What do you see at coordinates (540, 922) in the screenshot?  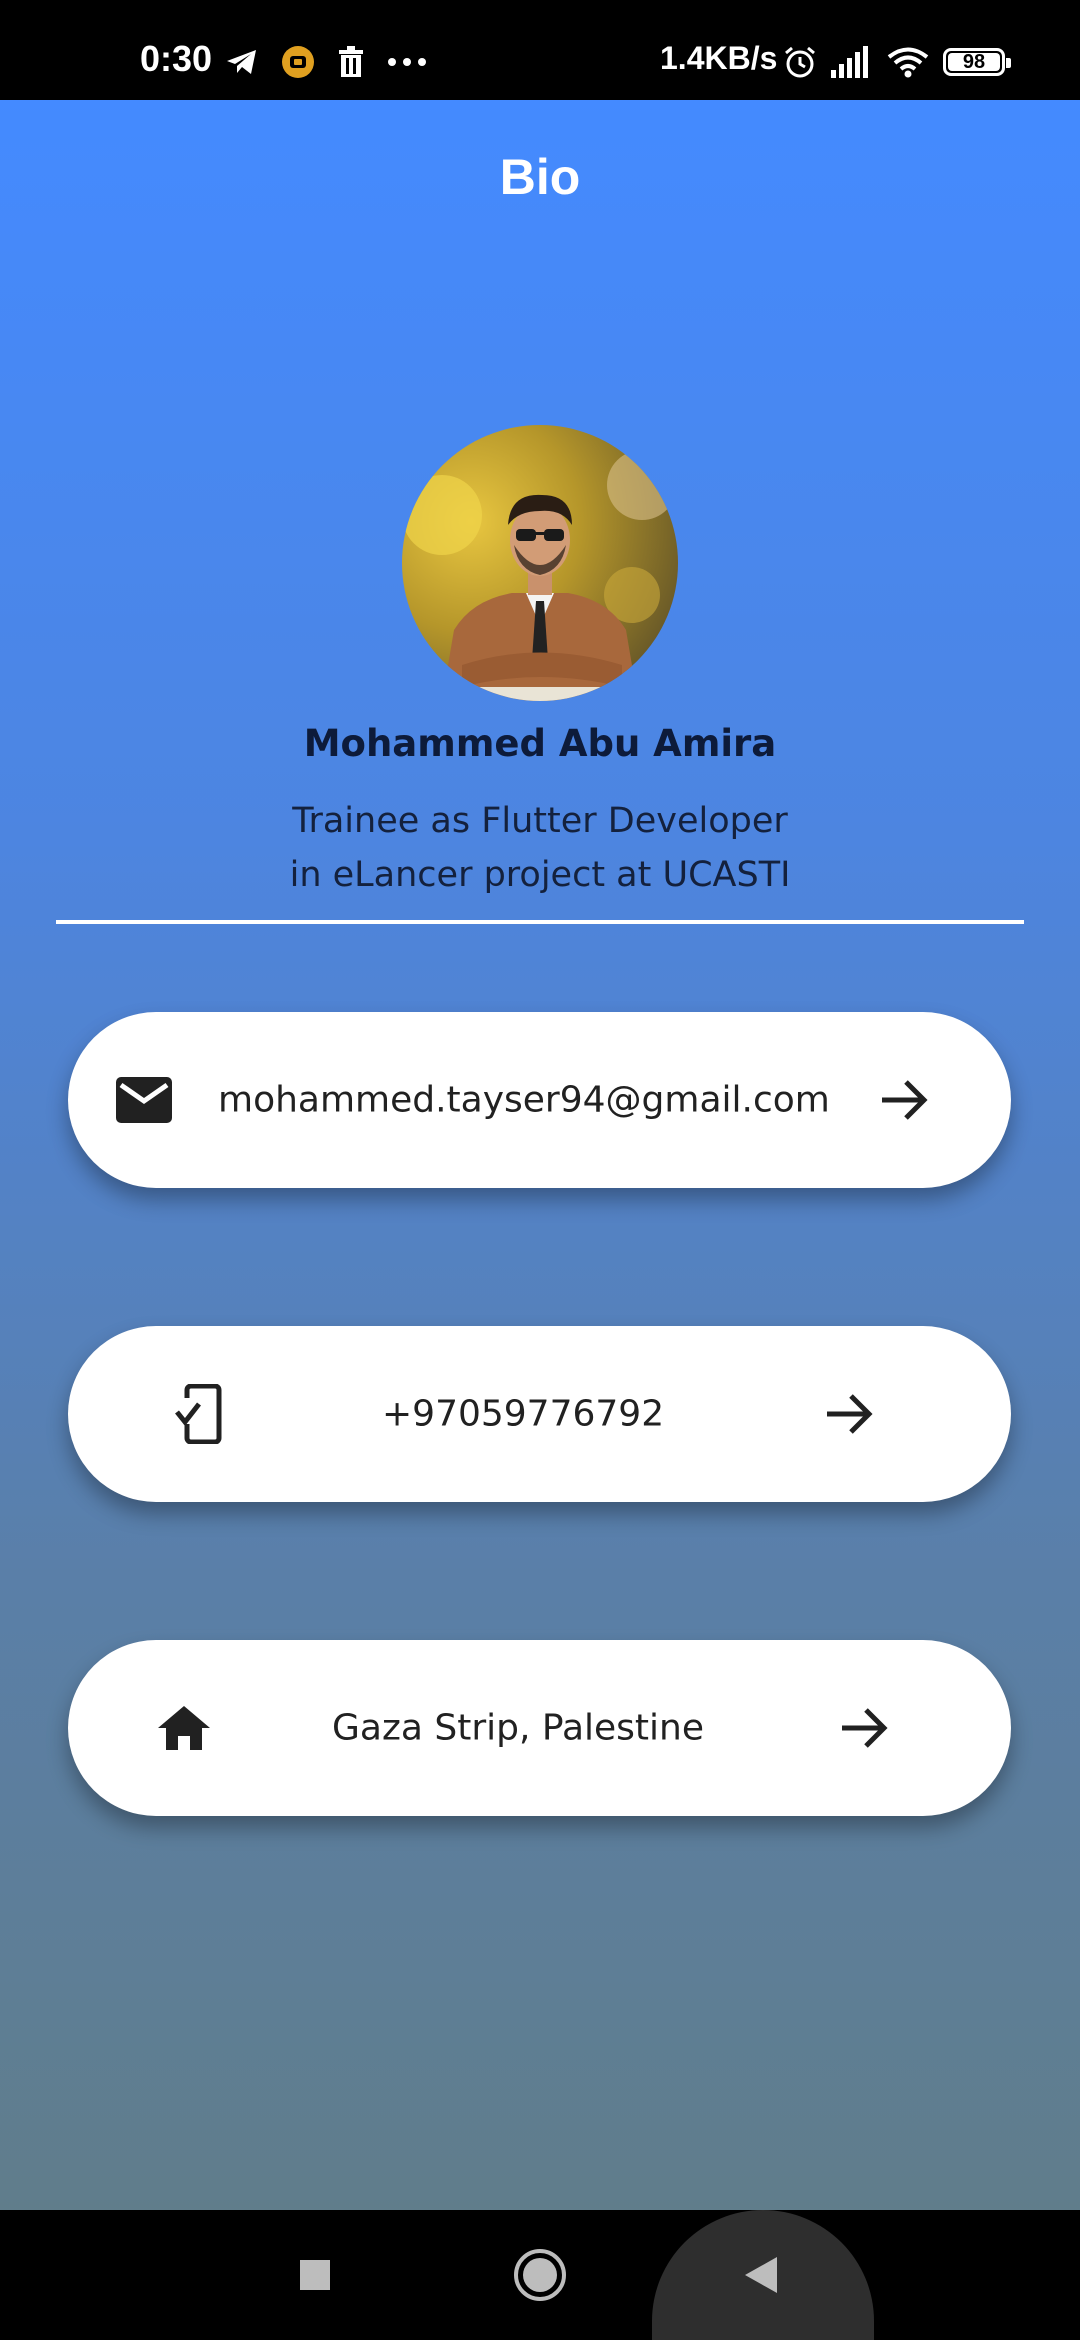 I see `divider` at bounding box center [540, 922].